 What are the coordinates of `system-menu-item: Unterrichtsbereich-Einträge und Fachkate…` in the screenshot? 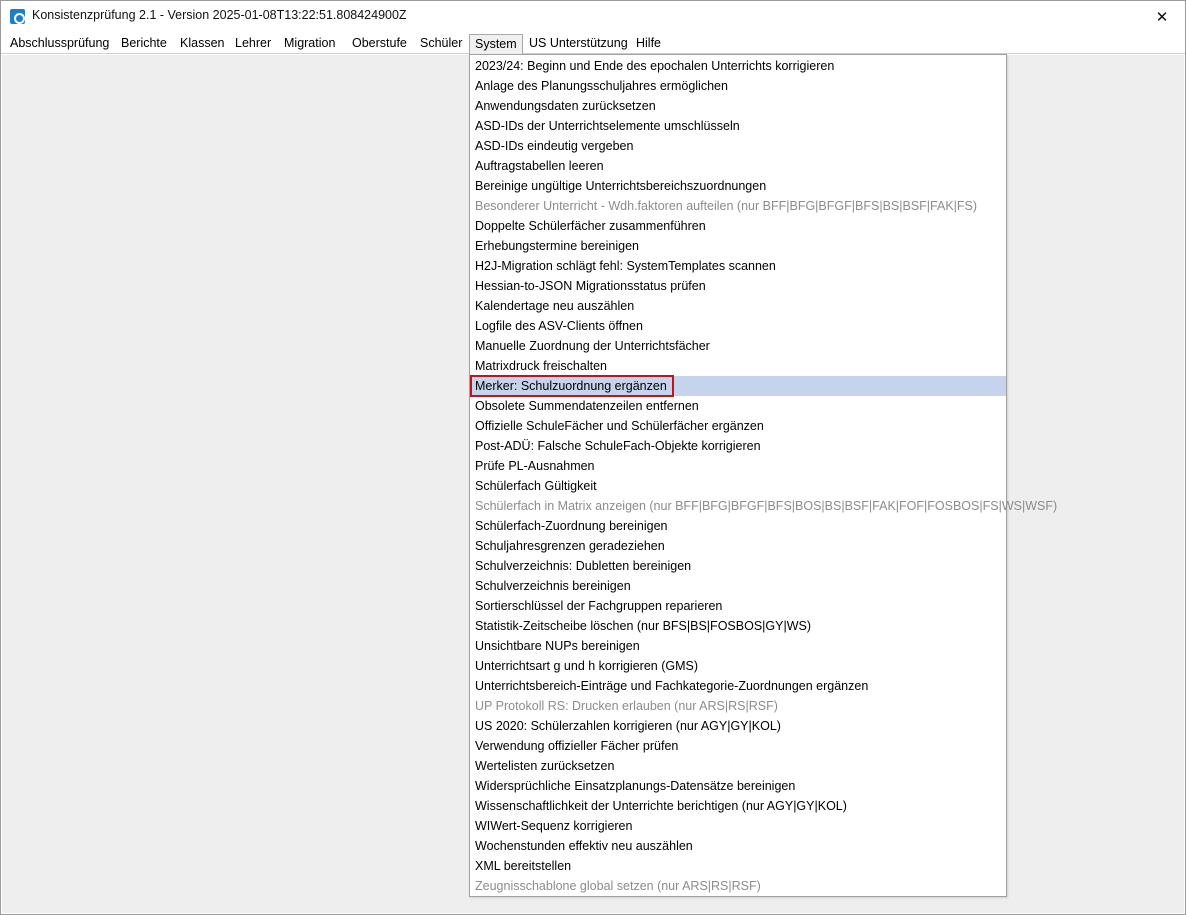 It's located at (738, 686).